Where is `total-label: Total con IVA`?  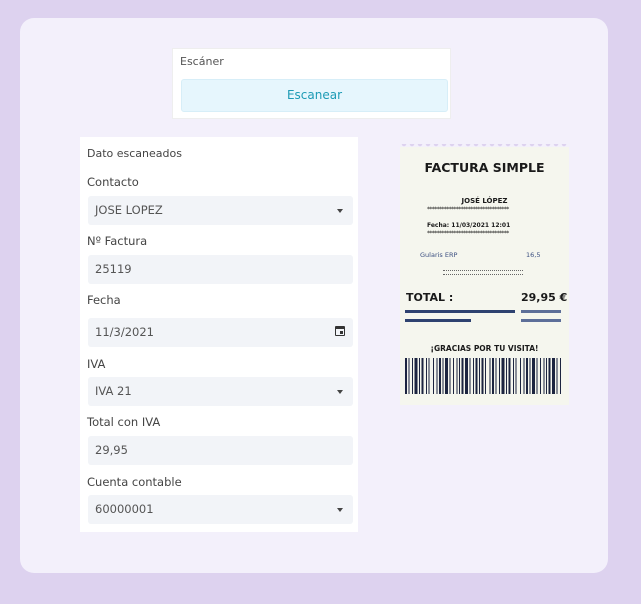 total-label: Total con IVA is located at coordinates (124, 422).